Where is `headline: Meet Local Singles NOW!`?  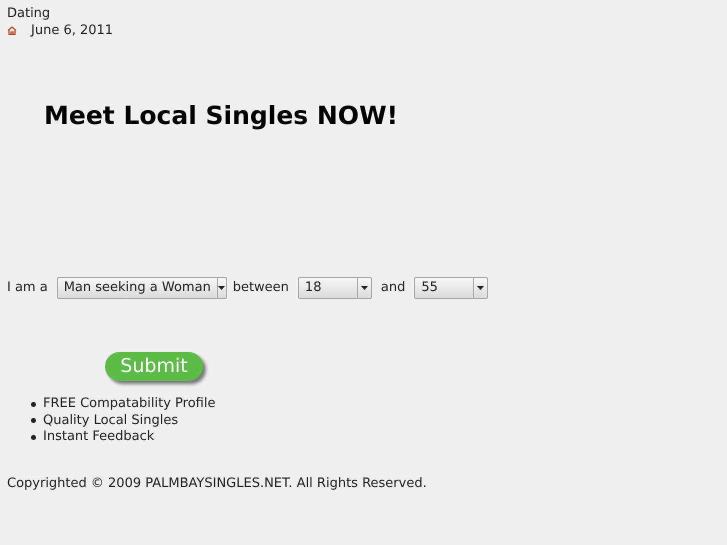
headline: Meet Local Singles NOW! is located at coordinates (221, 116).